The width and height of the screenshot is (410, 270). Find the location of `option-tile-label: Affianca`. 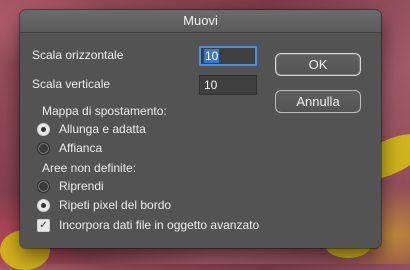

option-tile-label: Affianca is located at coordinates (81, 148).